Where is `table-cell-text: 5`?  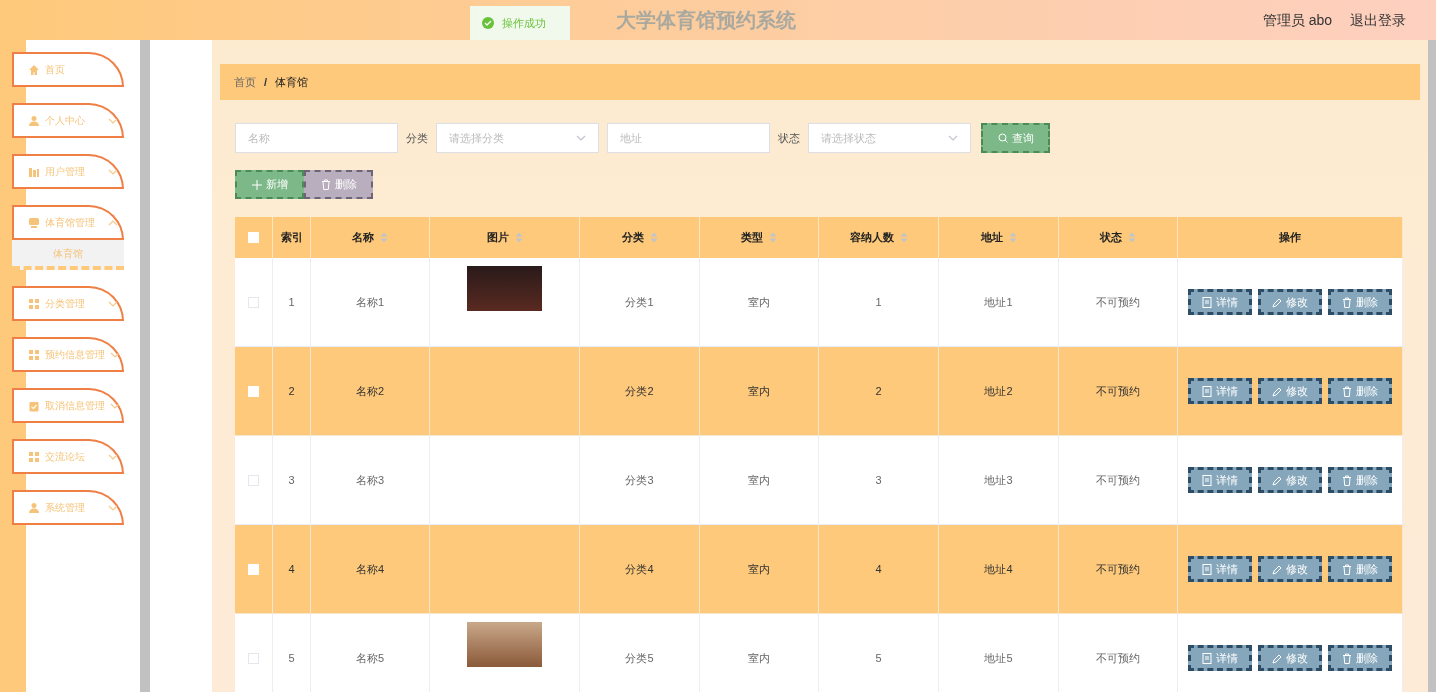
table-cell-text: 5 is located at coordinates (878, 658).